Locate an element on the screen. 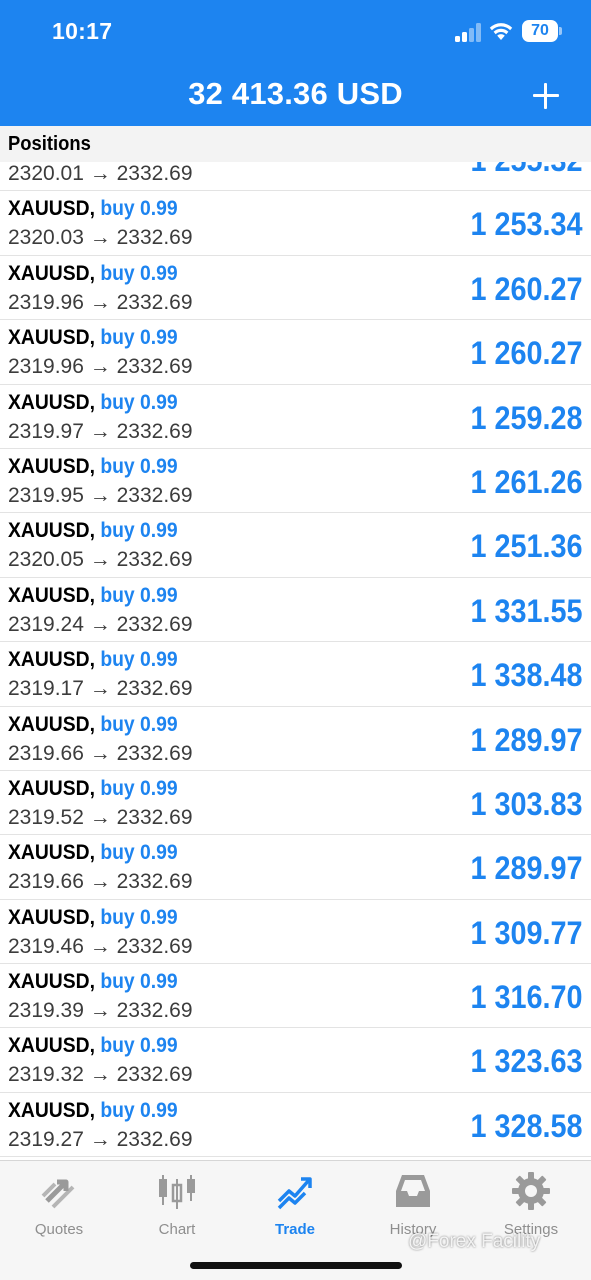 This screenshot has height=1280, width=591. tab-history: History is located at coordinates (413, 1204).